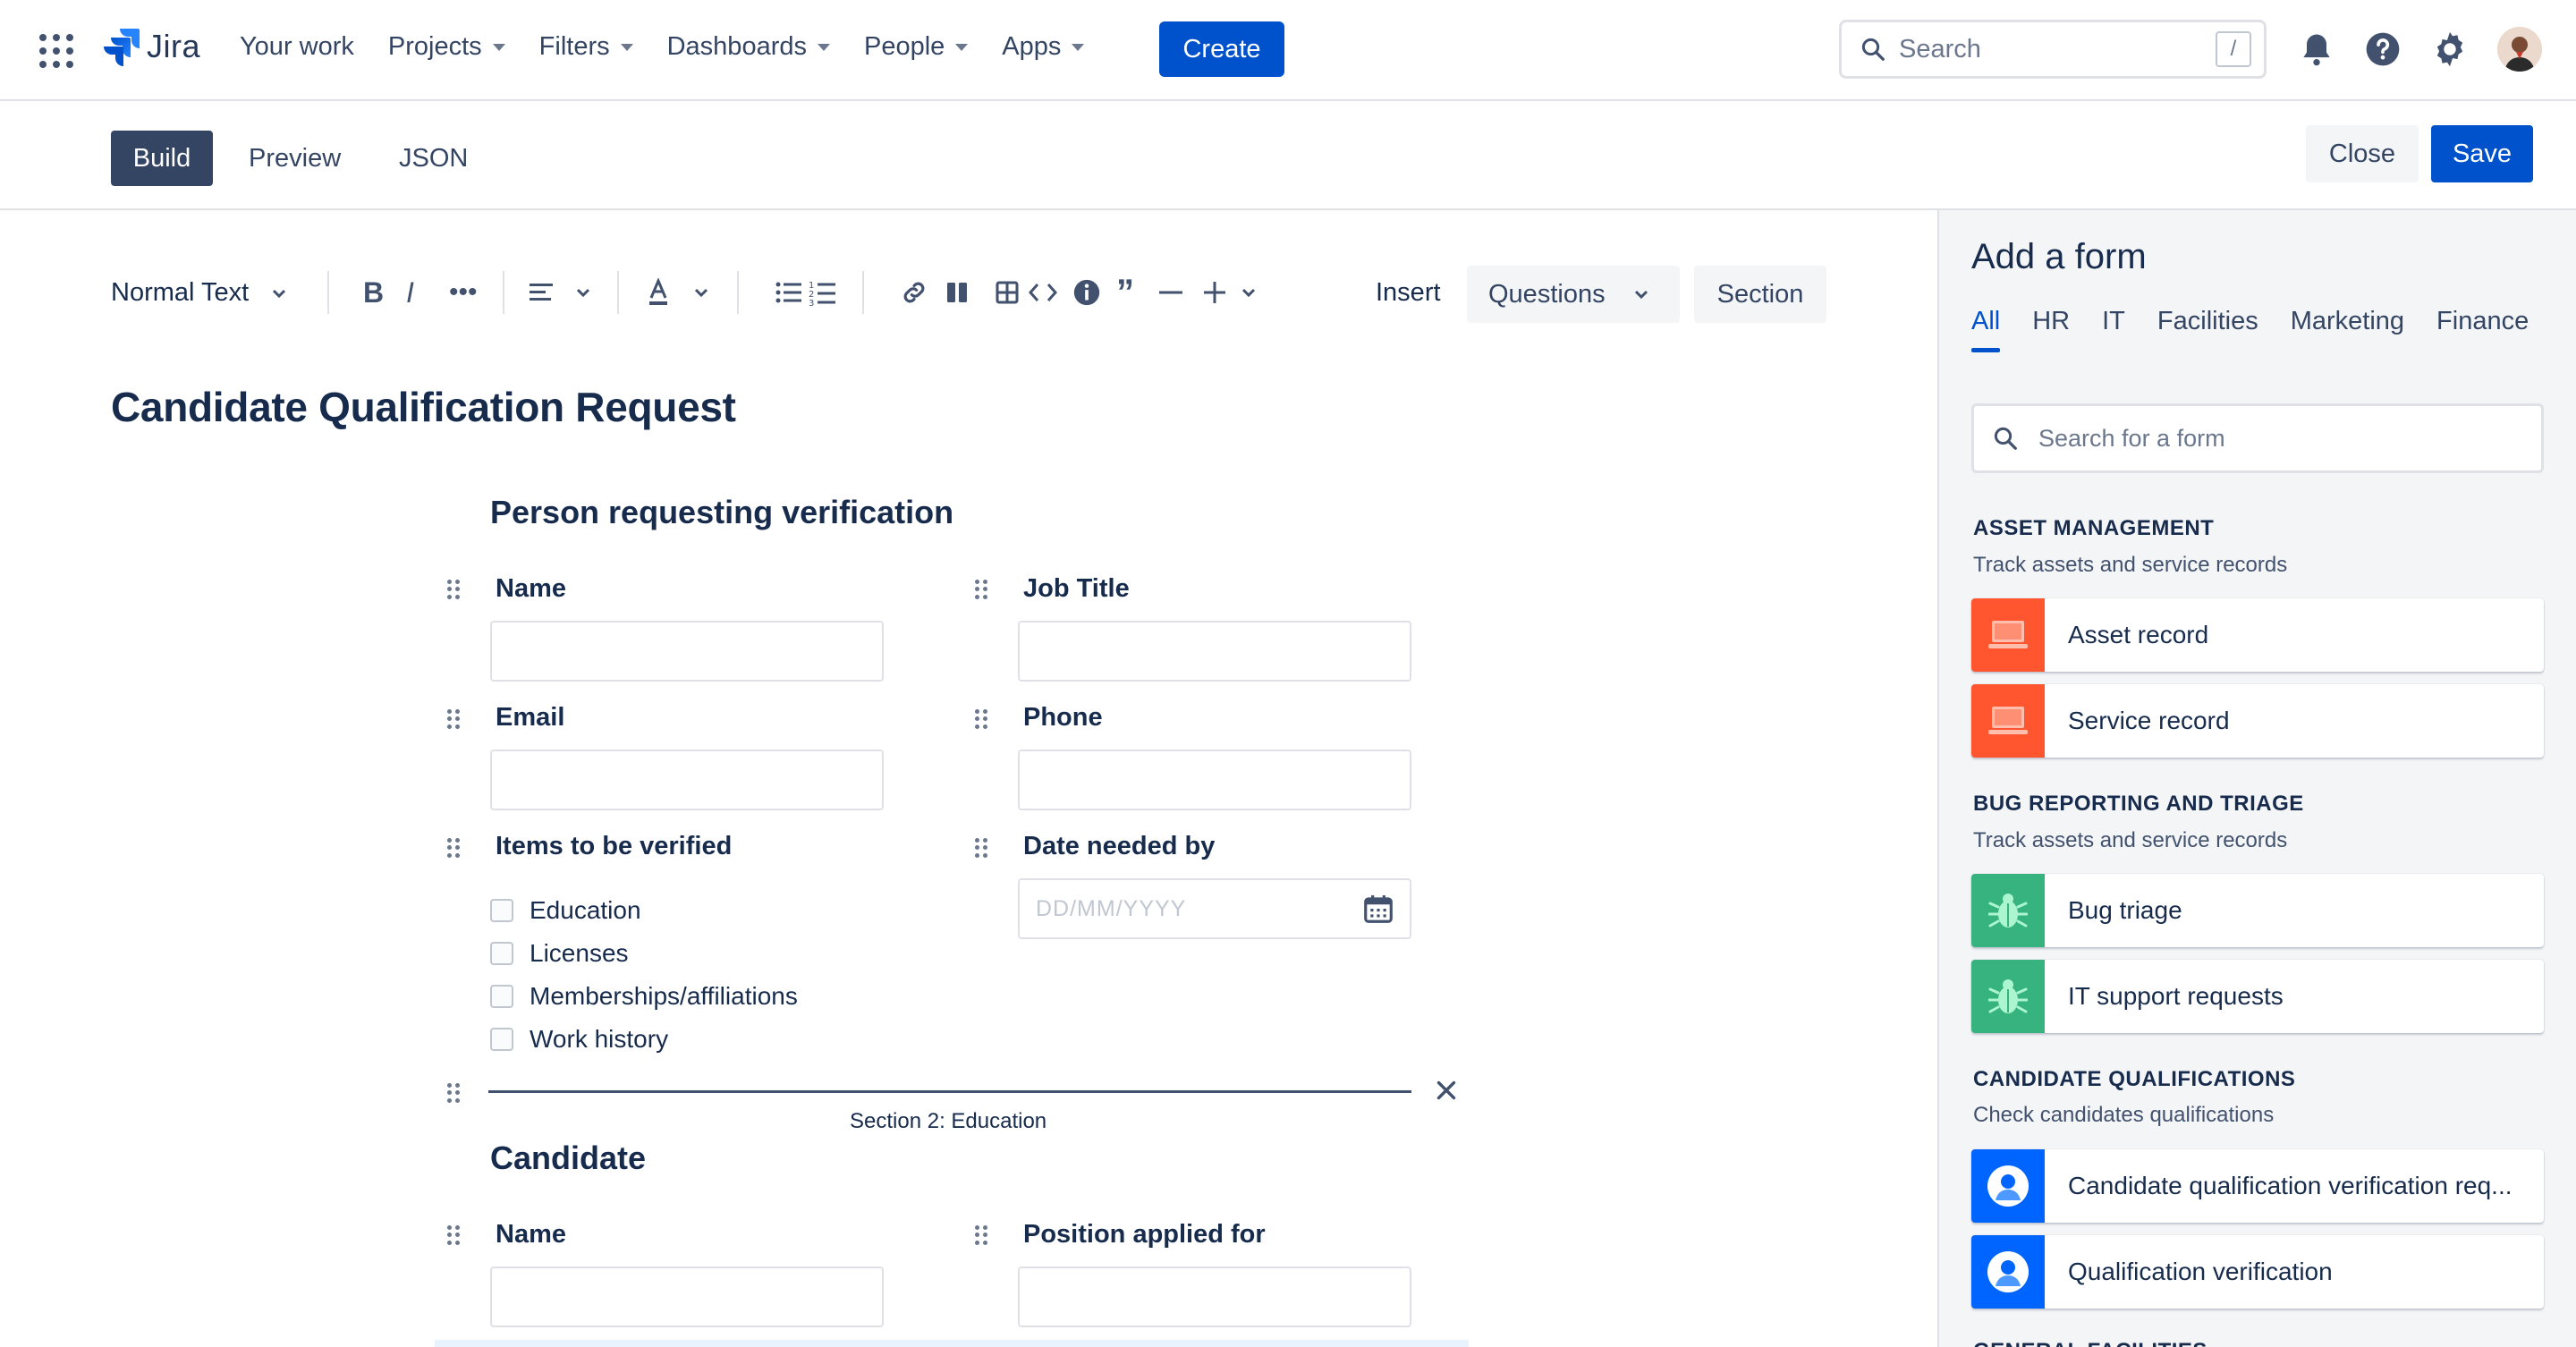 The image size is (2576, 1347). What do you see at coordinates (1288, 155) in the screenshot?
I see `builder-header: Build Preview JSON Close Save` at bounding box center [1288, 155].